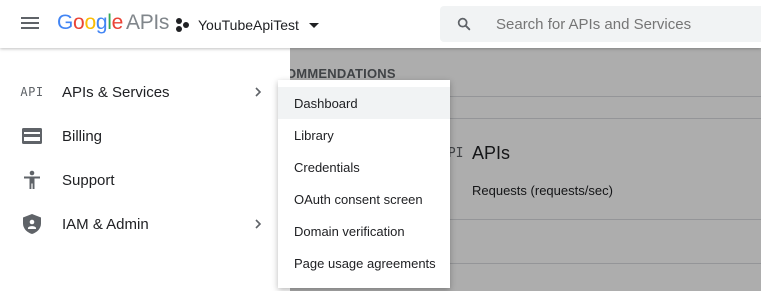 The image size is (761, 291). I want to click on project-icon, so click(183, 25).